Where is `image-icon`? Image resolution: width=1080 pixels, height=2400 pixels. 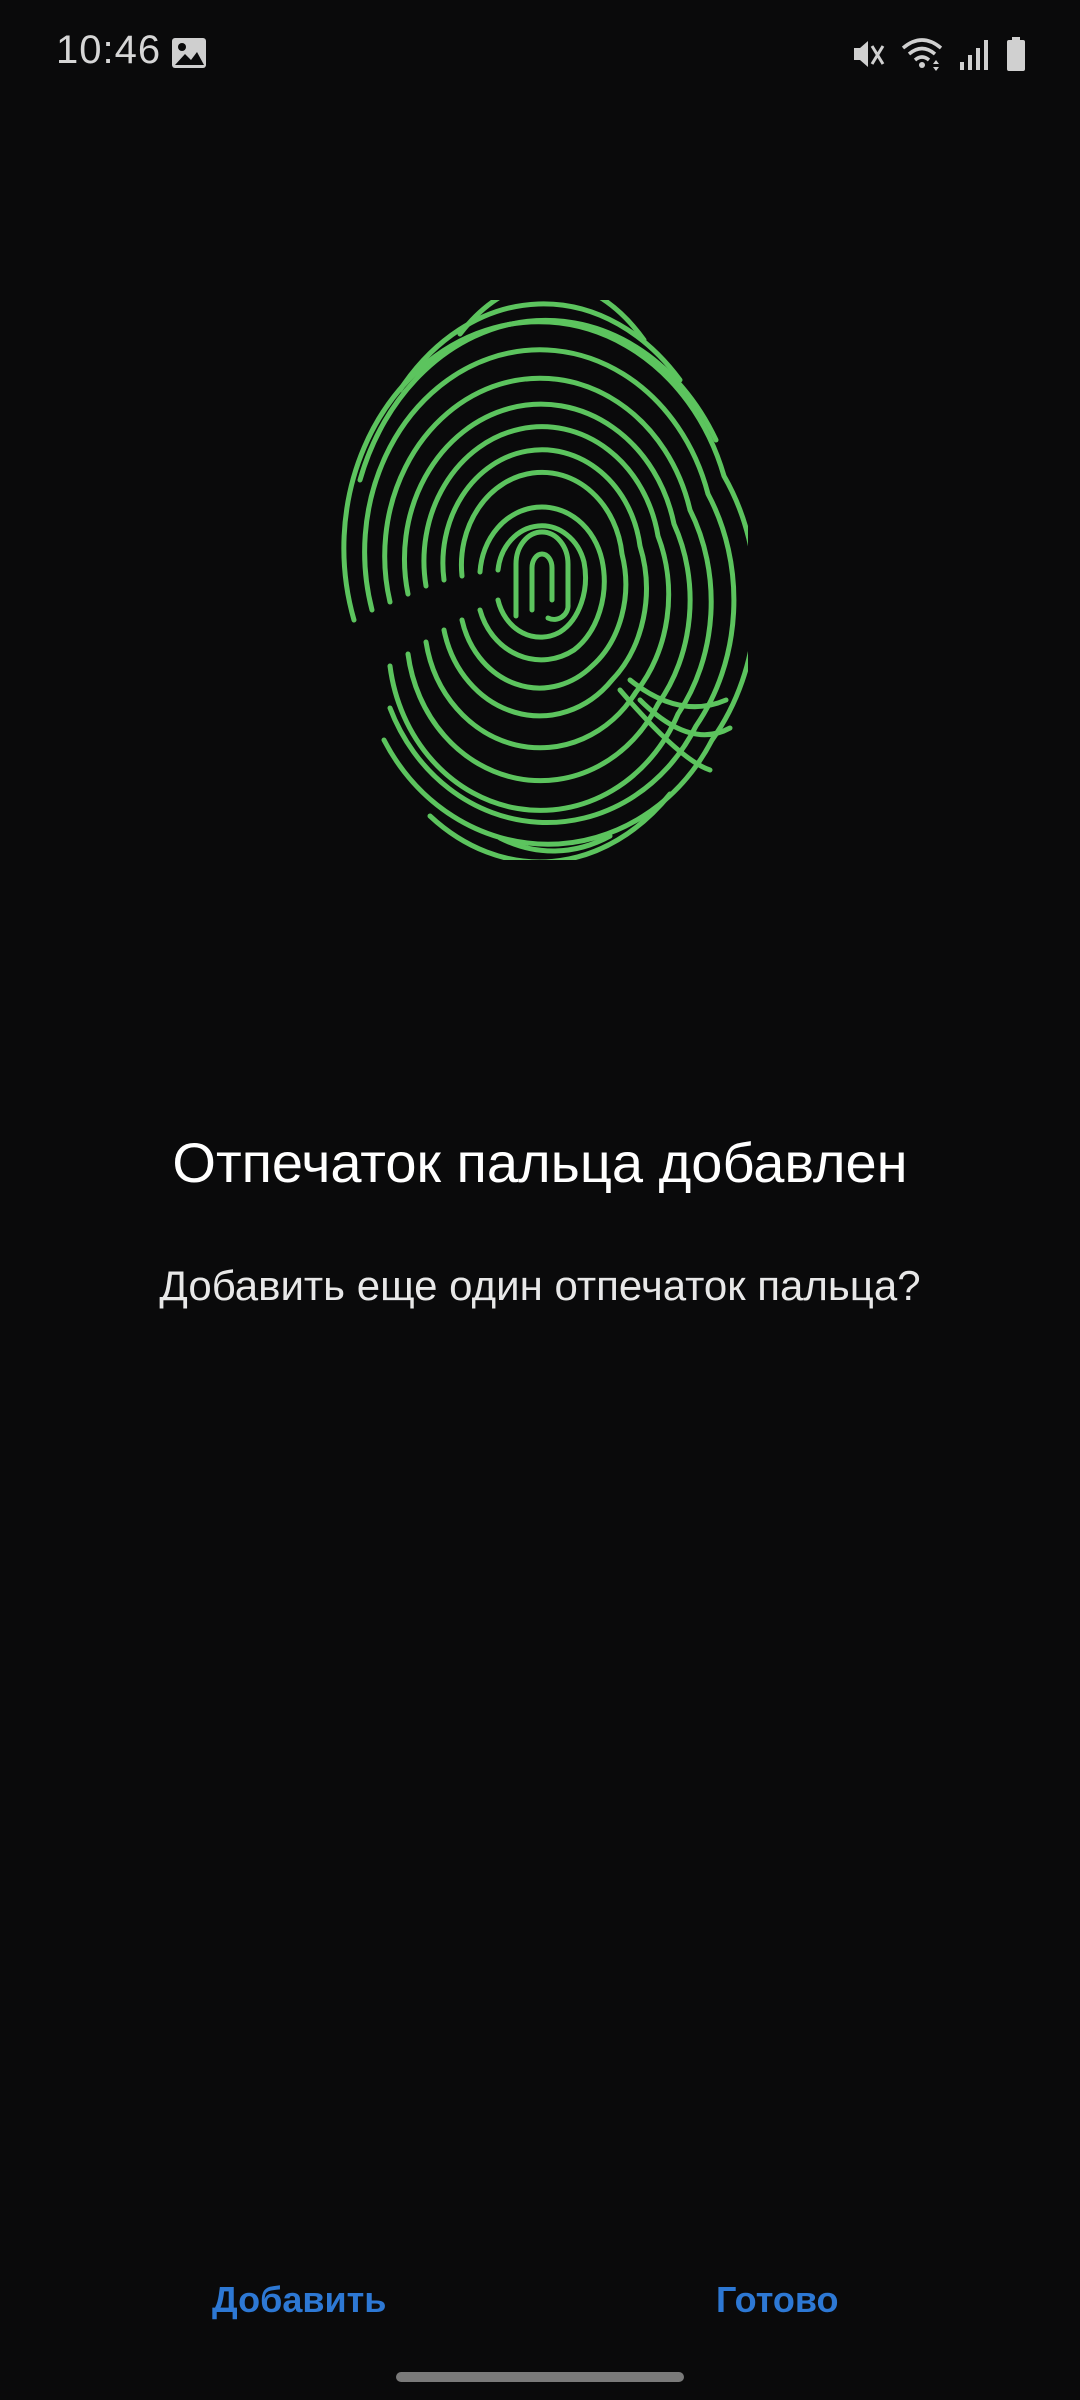 image-icon is located at coordinates (189, 53).